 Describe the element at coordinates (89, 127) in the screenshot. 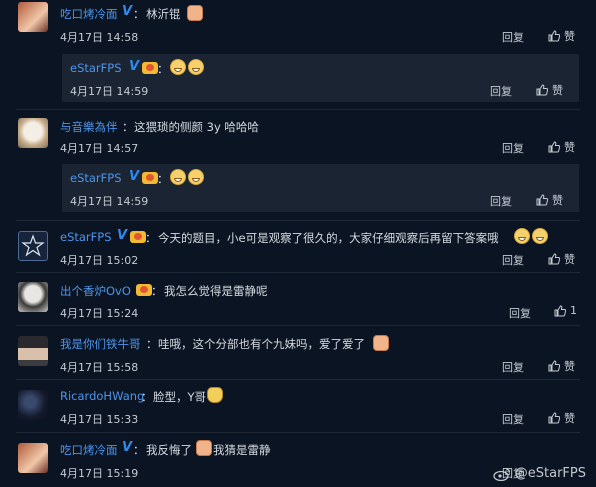

I see `comment-username: 与音樂為伴` at that location.